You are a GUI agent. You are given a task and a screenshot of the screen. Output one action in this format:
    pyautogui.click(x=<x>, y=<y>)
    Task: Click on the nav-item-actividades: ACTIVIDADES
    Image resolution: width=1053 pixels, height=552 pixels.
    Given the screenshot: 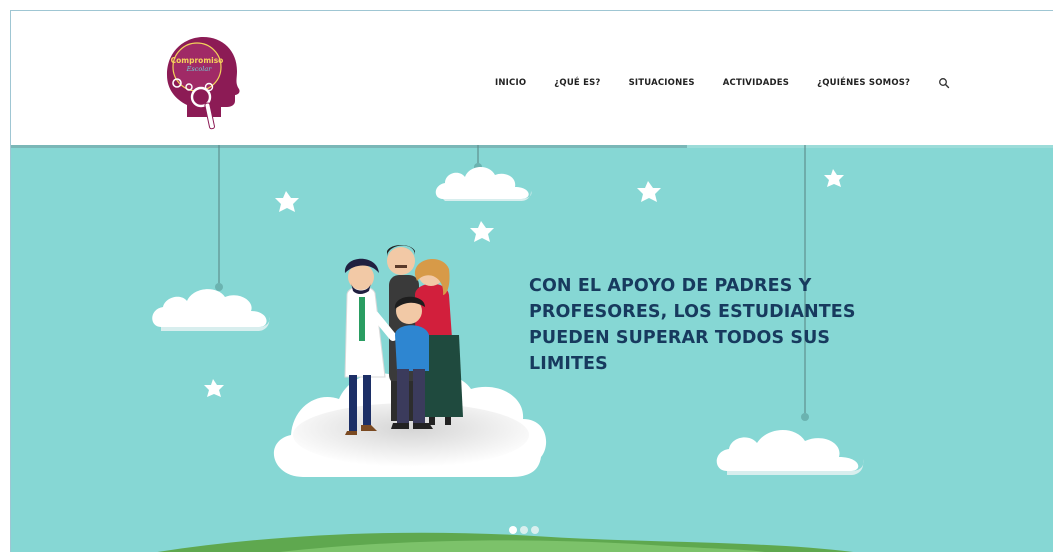 What is the action you would take?
    pyautogui.click(x=756, y=83)
    